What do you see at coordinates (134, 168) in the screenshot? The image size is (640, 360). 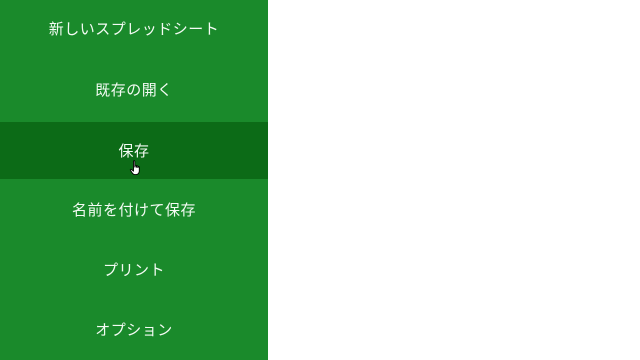 I see `hand-pointer-icon` at bounding box center [134, 168].